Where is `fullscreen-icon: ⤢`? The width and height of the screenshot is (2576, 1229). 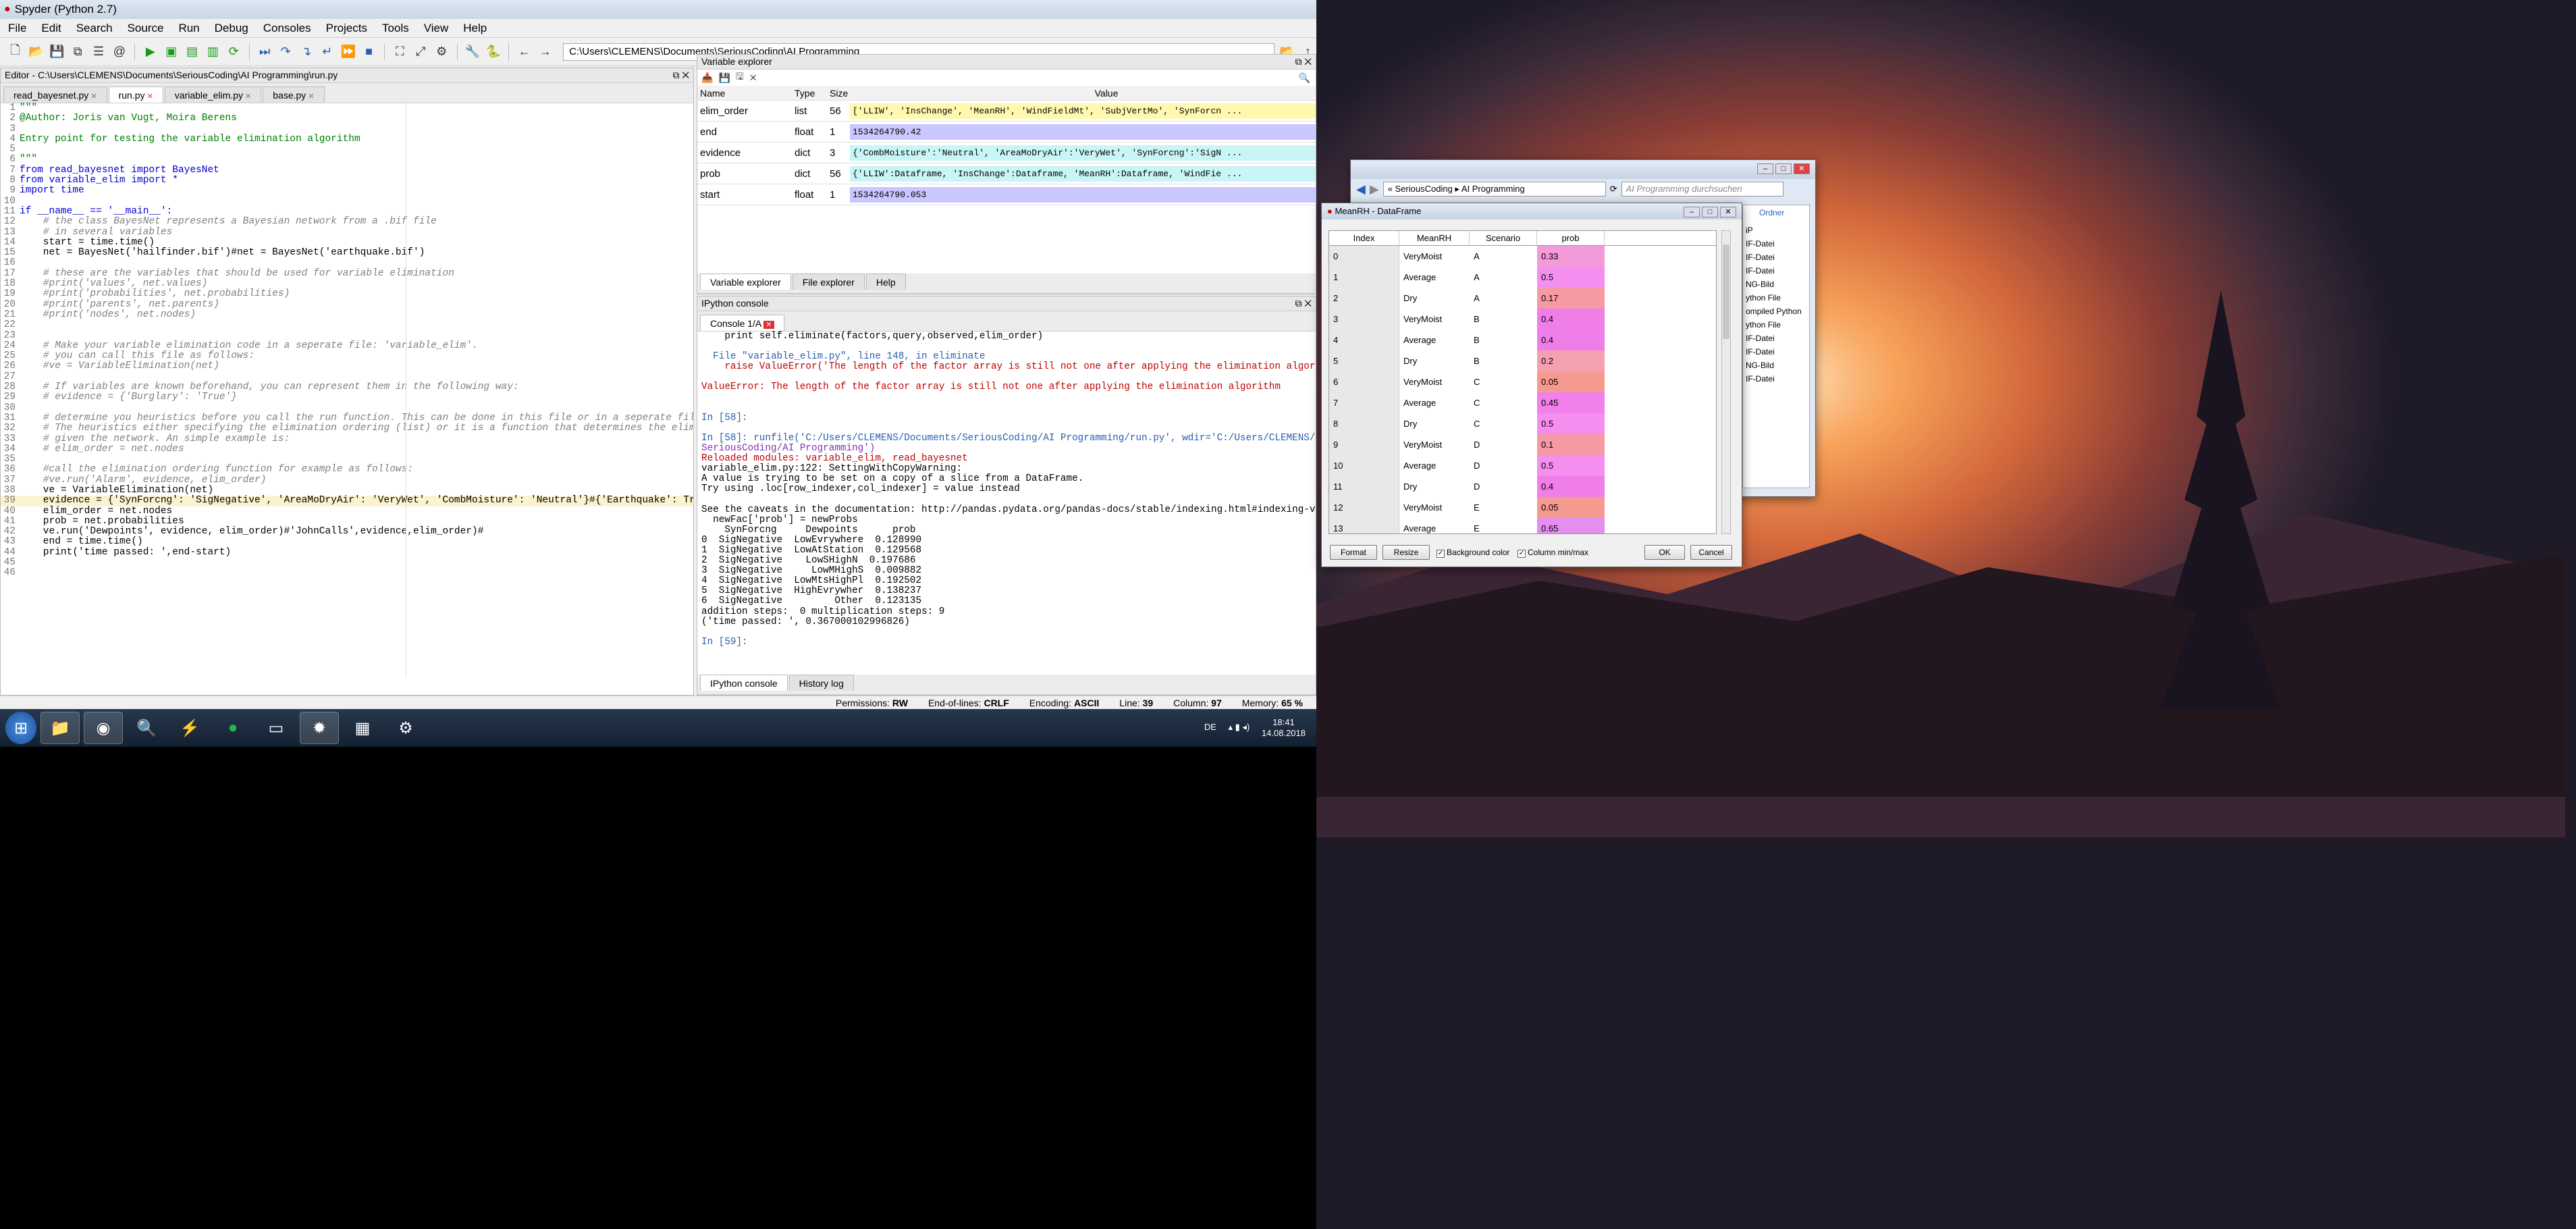
fullscreen-icon: ⤢ is located at coordinates (421, 52).